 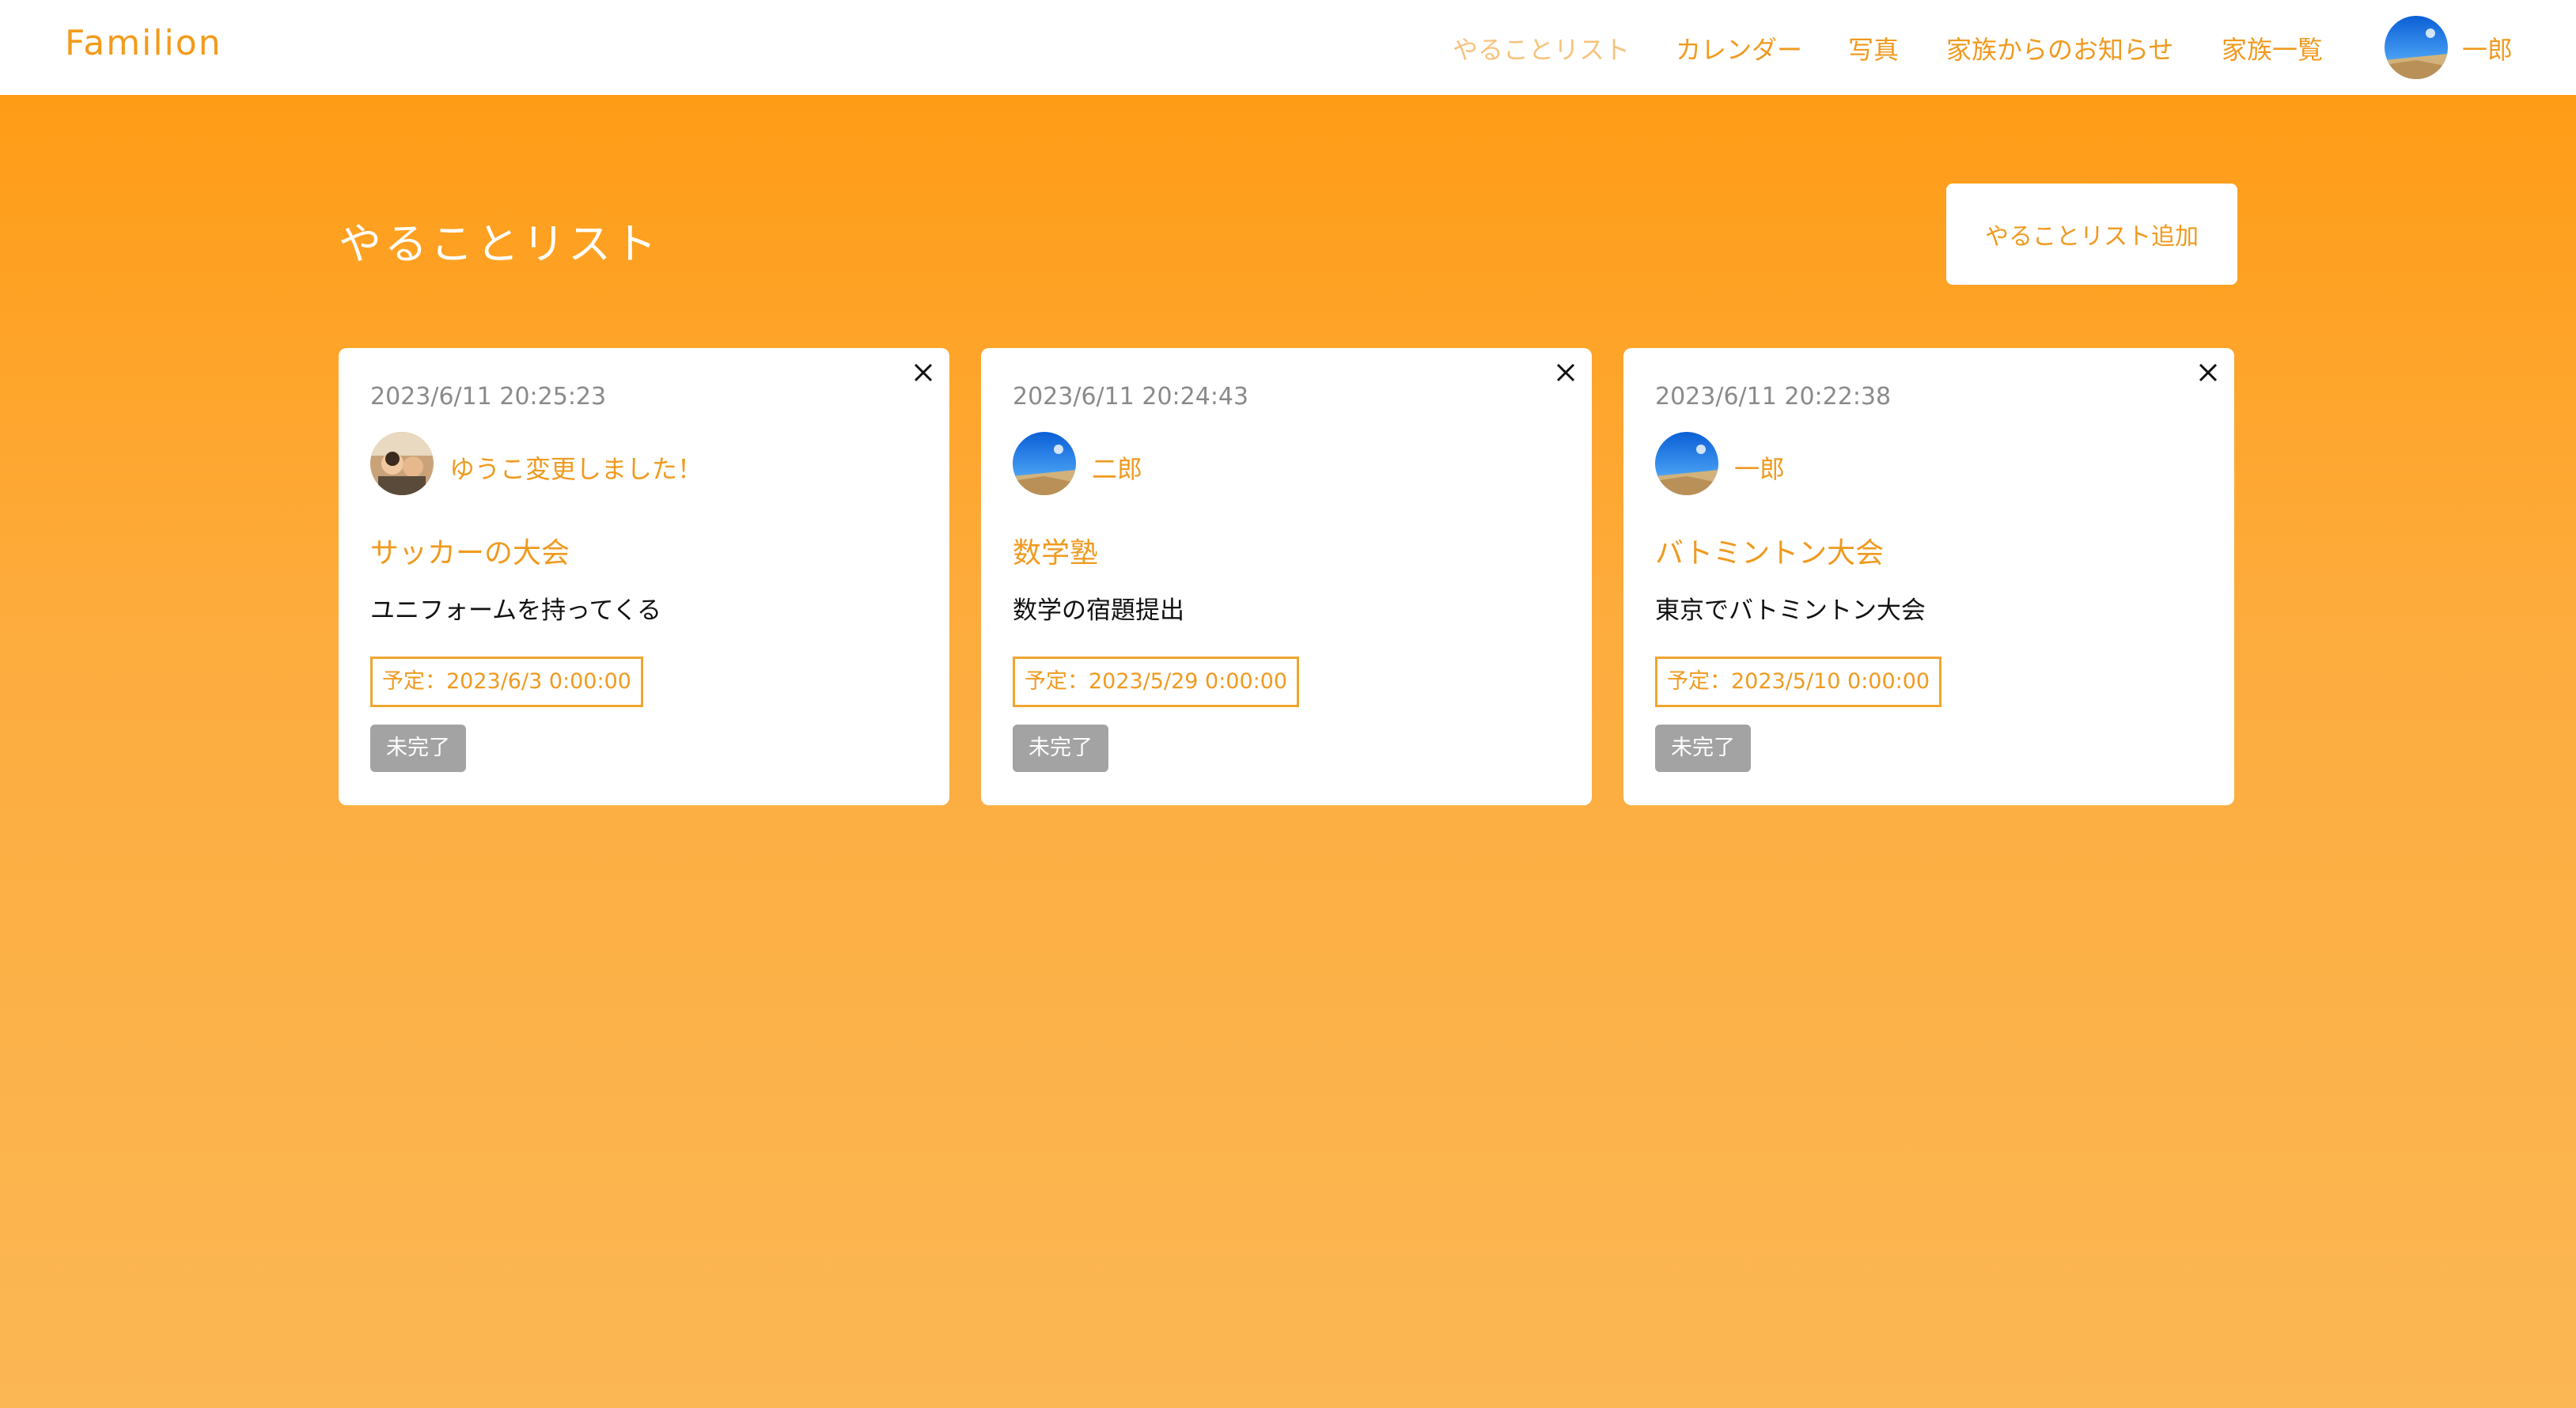 I want to click on todo-description: 数学の宿題提出, so click(x=1098, y=610).